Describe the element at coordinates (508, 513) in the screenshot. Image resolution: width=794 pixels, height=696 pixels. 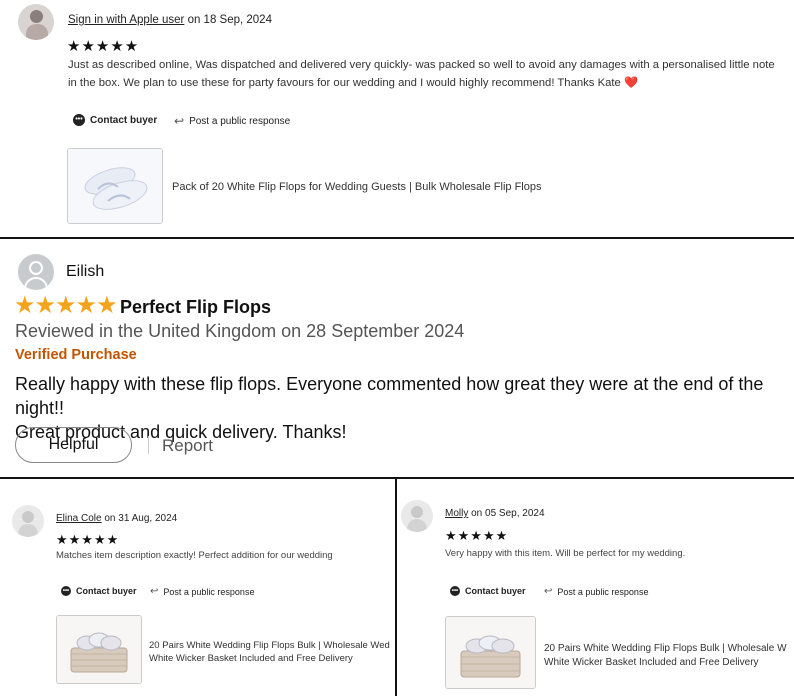
I see `review-date: on 05 Sep, 2024` at that location.